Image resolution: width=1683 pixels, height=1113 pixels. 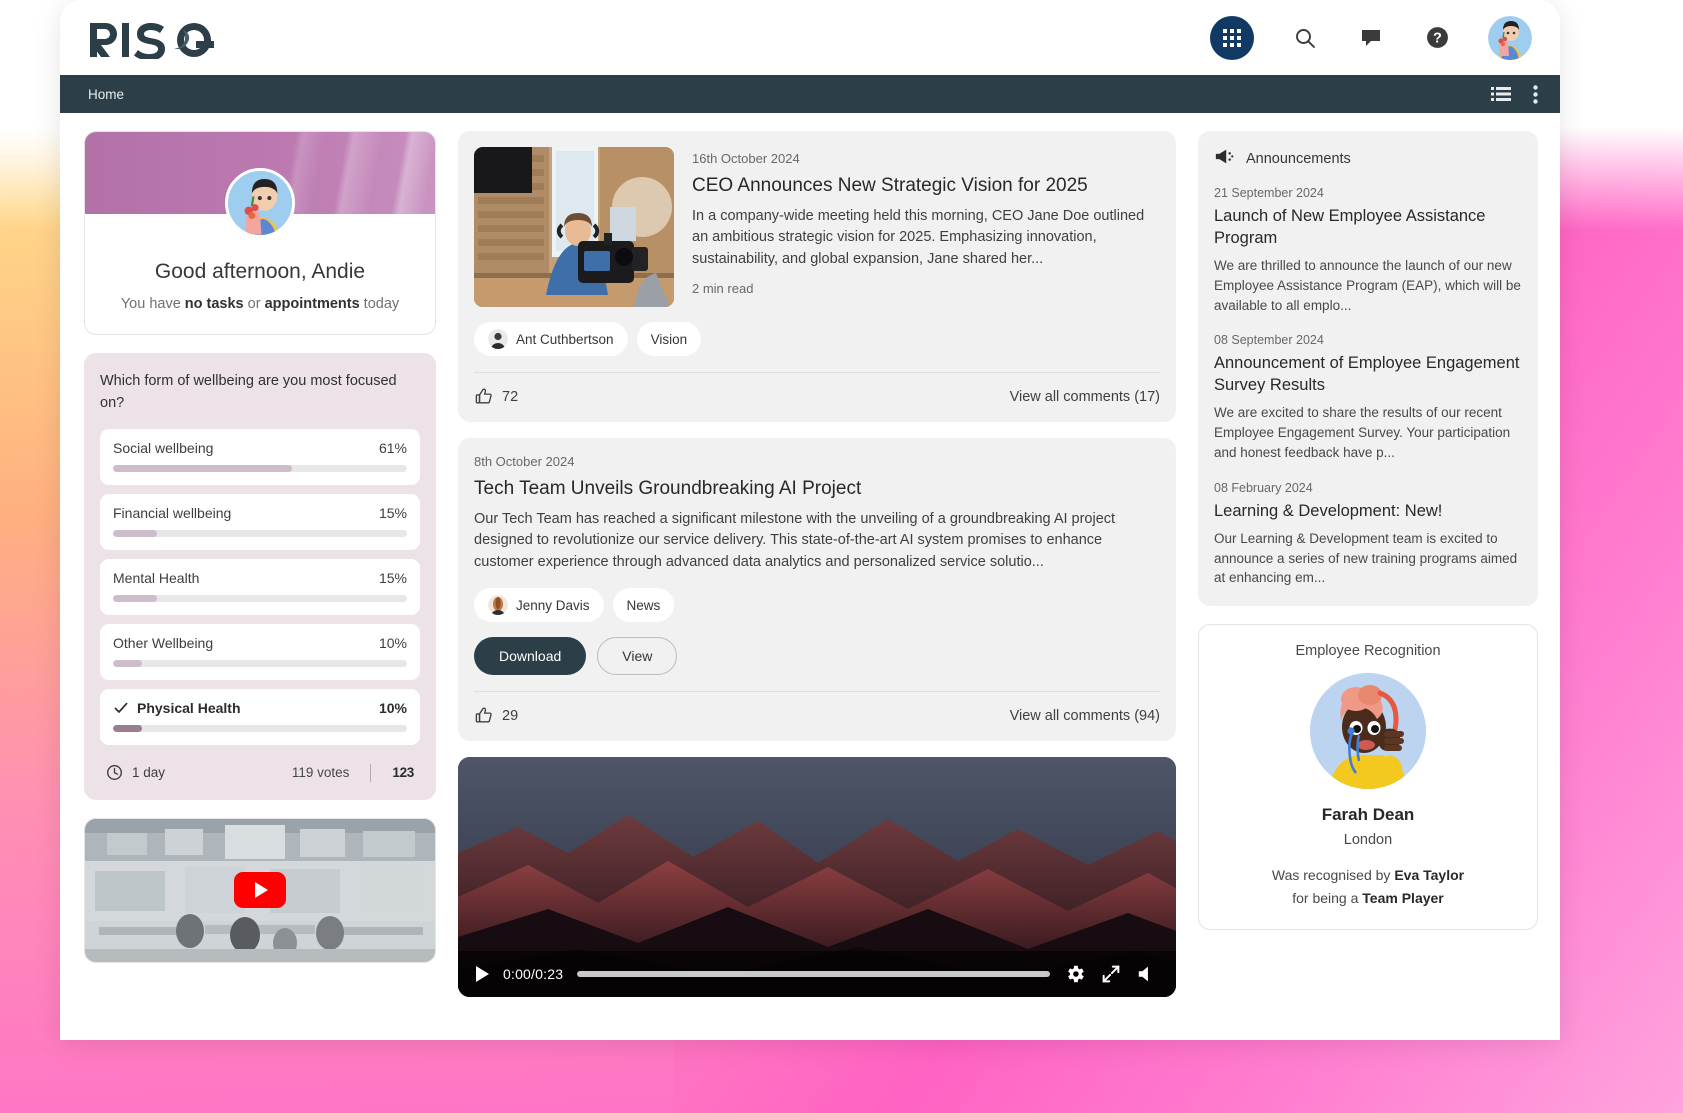 I want to click on list-view-icon, so click(x=1501, y=94).